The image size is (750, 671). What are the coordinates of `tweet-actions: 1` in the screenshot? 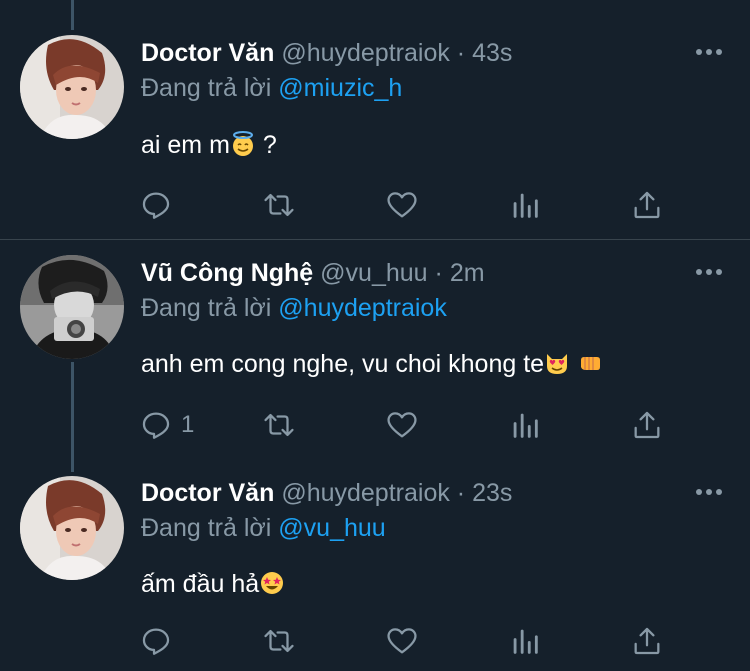 It's located at (375, 425).